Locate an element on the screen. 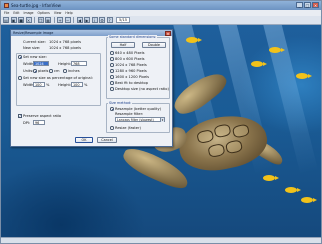 Image resolution: width=322 pixels, height=244 pixels. percentage-radio is located at coordinates (20, 78).